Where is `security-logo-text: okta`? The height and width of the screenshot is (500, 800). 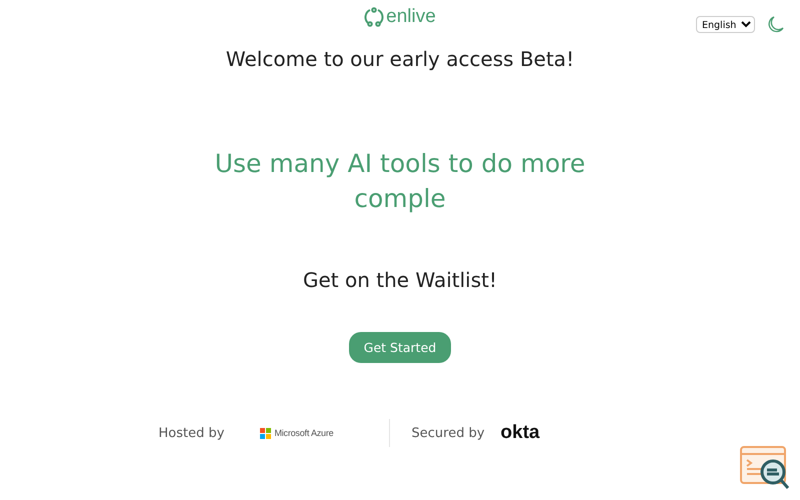
security-logo-text: okta is located at coordinates (520, 433).